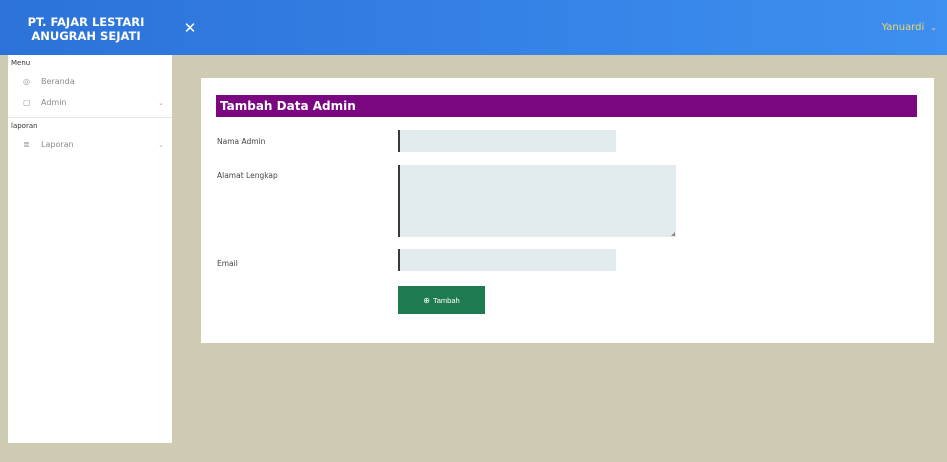 The height and width of the screenshot is (462, 947). I want to click on form-title: Tambah Data Admin, so click(566, 106).